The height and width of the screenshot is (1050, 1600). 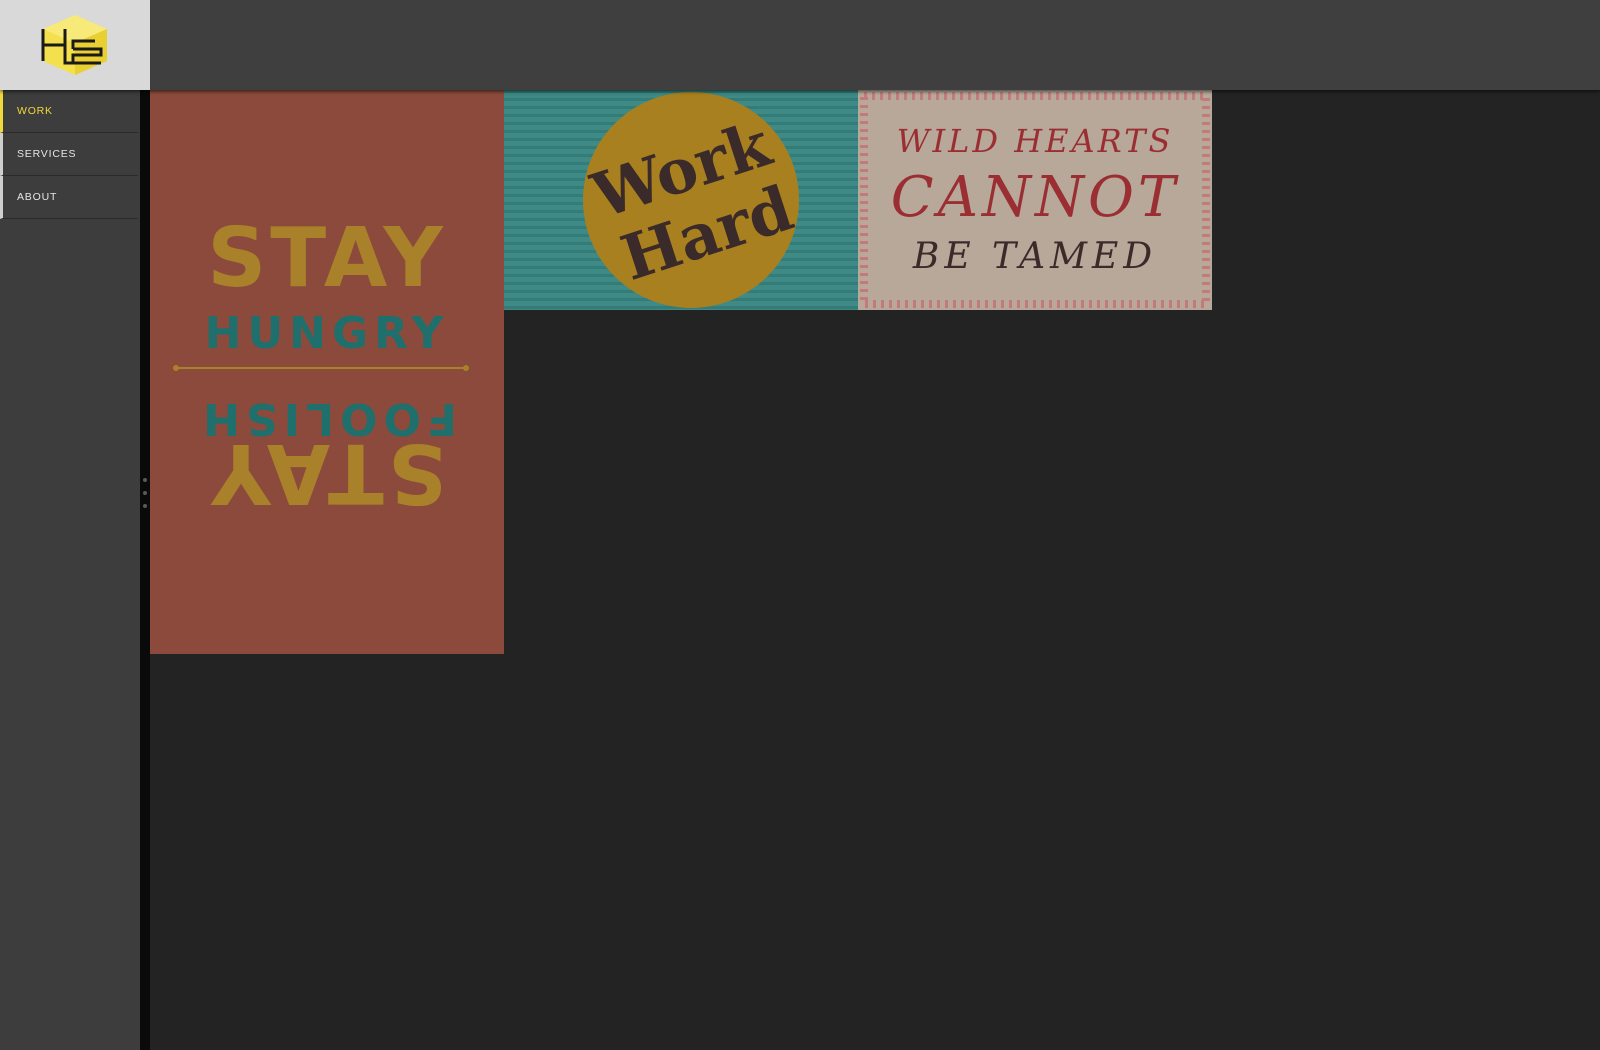 I want to click on portfolio-tile-work-hard: Work Hard, so click(x=681, y=200).